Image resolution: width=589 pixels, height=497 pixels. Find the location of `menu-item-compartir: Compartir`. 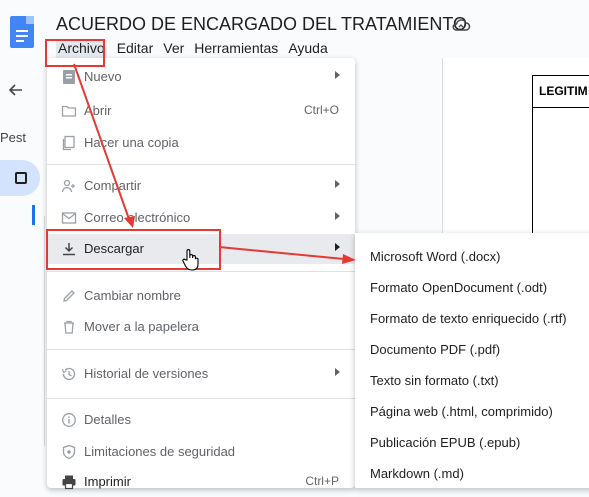

menu-item-compartir: Compartir is located at coordinates (201, 186).